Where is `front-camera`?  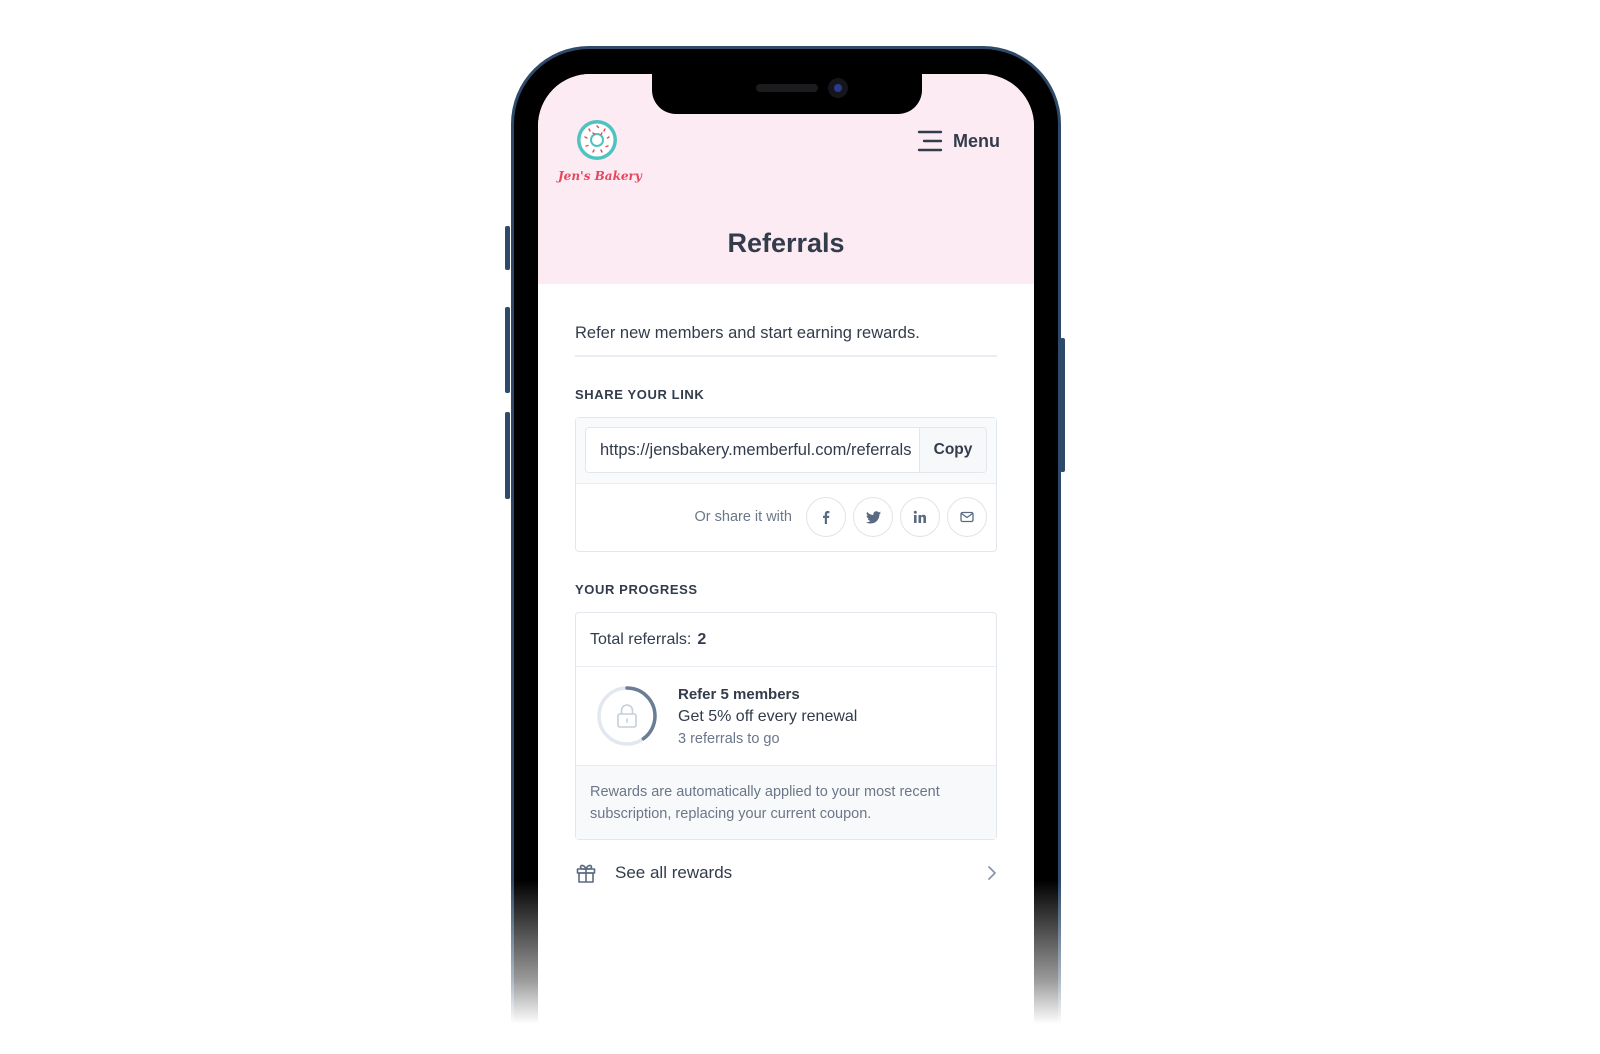 front-camera is located at coordinates (838, 88).